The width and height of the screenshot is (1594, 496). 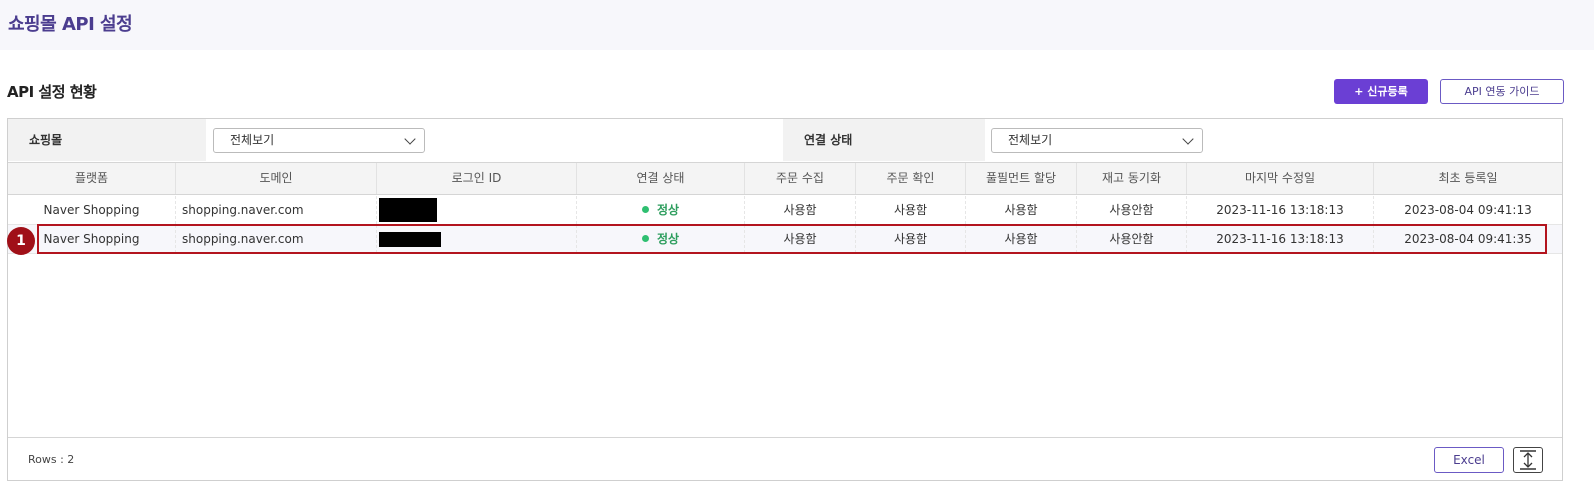 I want to click on cell-platform: Naver Shopping, so click(x=92, y=210).